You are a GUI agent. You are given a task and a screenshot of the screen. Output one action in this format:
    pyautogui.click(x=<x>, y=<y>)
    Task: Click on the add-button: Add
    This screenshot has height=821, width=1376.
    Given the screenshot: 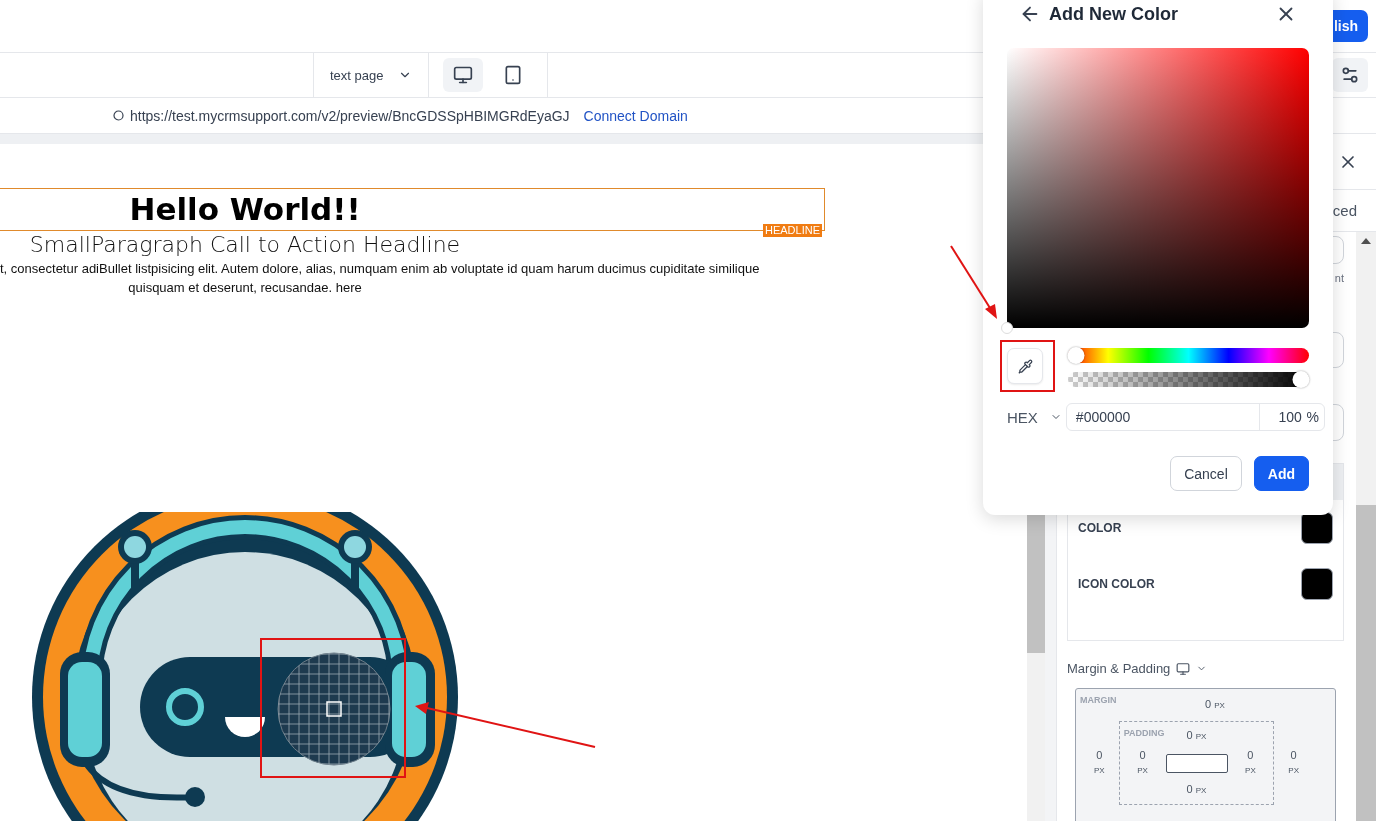 What is the action you would take?
    pyautogui.click(x=1281, y=473)
    